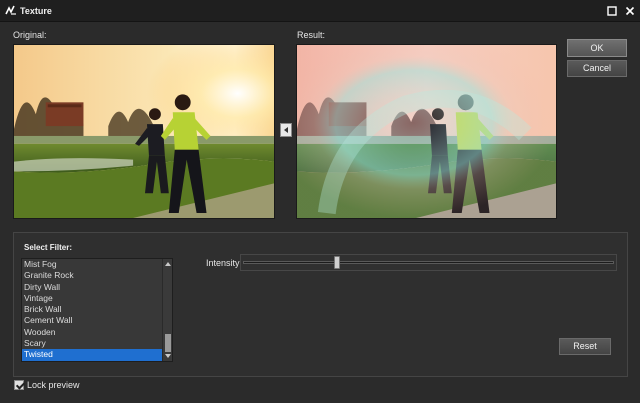 The height and width of the screenshot is (403, 640). What do you see at coordinates (92, 355) in the screenshot?
I see `filter-list-item-selected: Twisted` at bounding box center [92, 355].